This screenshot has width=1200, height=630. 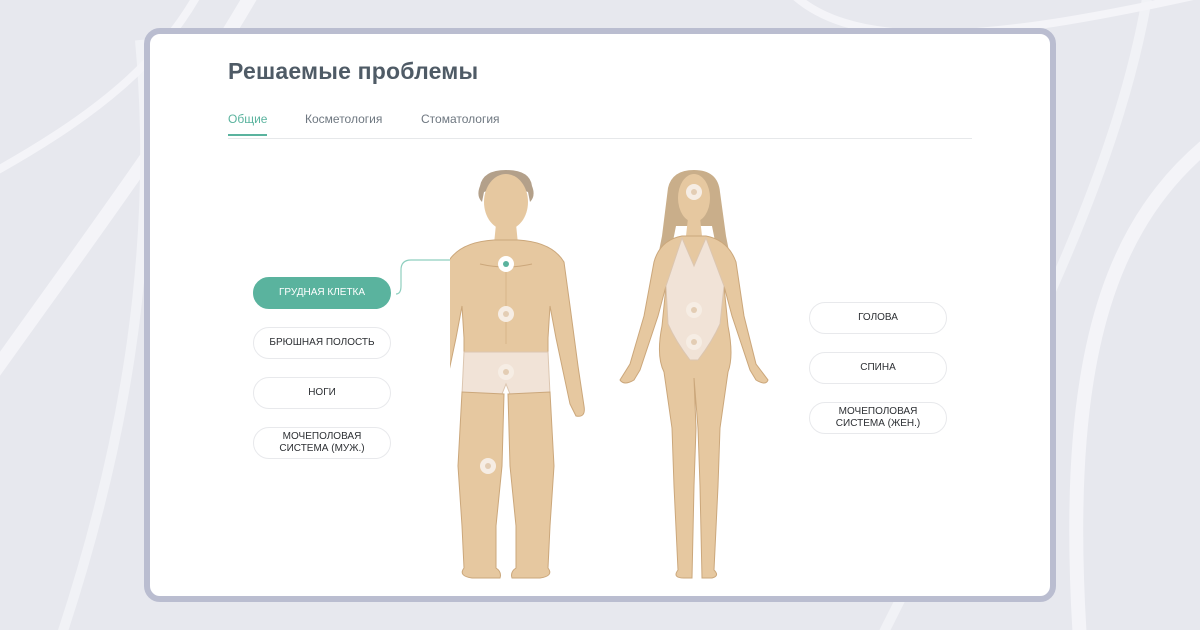 What do you see at coordinates (878, 368) in the screenshot?
I see `zone-back-button: Спина` at bounding box center [878, 368].